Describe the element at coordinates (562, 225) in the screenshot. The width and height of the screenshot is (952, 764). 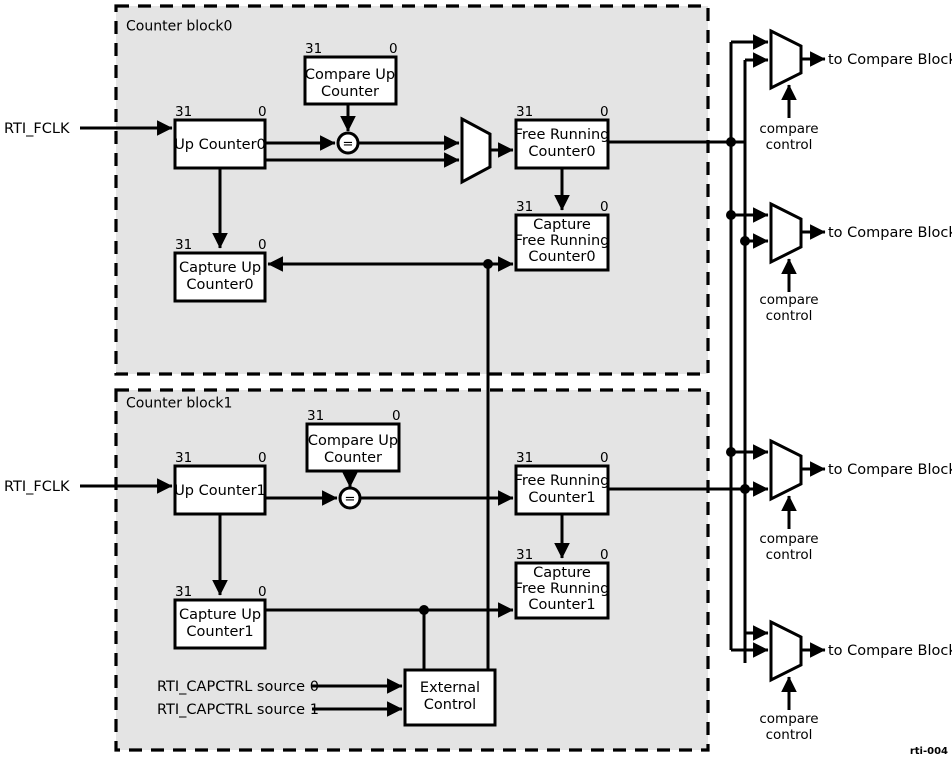
I see `block-label-capture-frc0-l1: Capture` at that location.